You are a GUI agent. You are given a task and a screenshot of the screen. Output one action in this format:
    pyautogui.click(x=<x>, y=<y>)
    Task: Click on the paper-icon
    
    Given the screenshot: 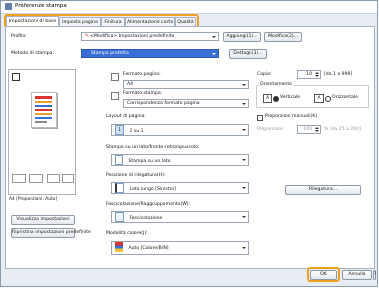 What is the action you would take?
    pyautogui.click(x=68, y=178)
    